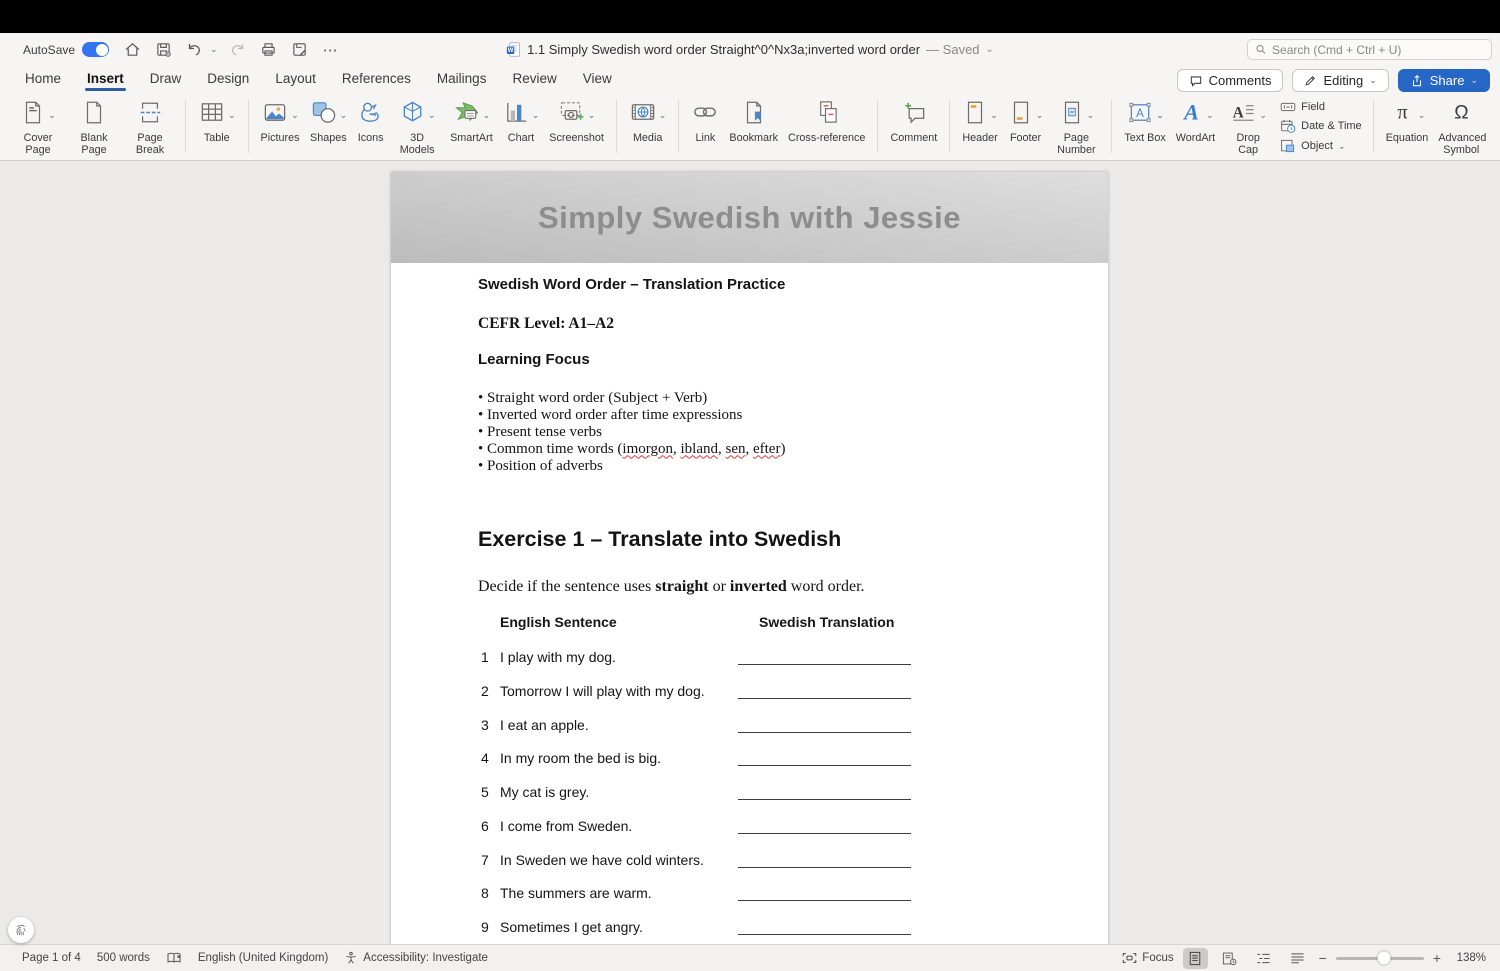  Describe the element at coordinates (416, 958) in the screenshot. I see `accessibility-status: Accessibility: Investigate` at that location.